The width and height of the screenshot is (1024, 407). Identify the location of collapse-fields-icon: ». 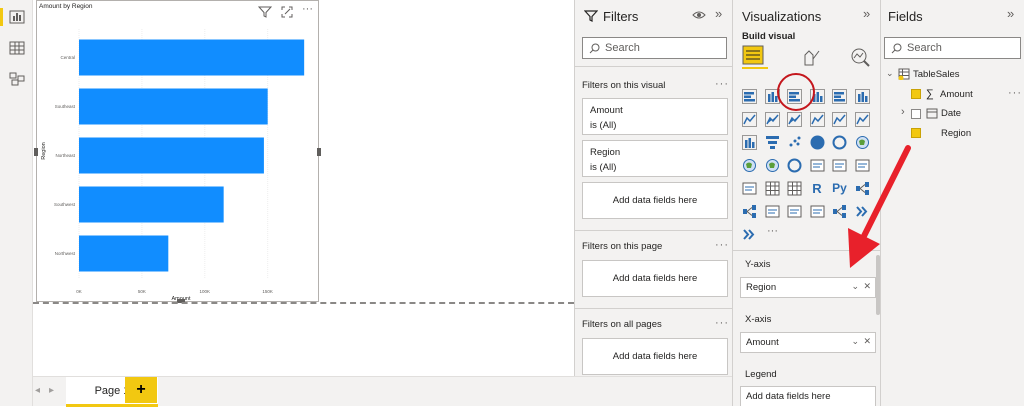
(1010, 13).